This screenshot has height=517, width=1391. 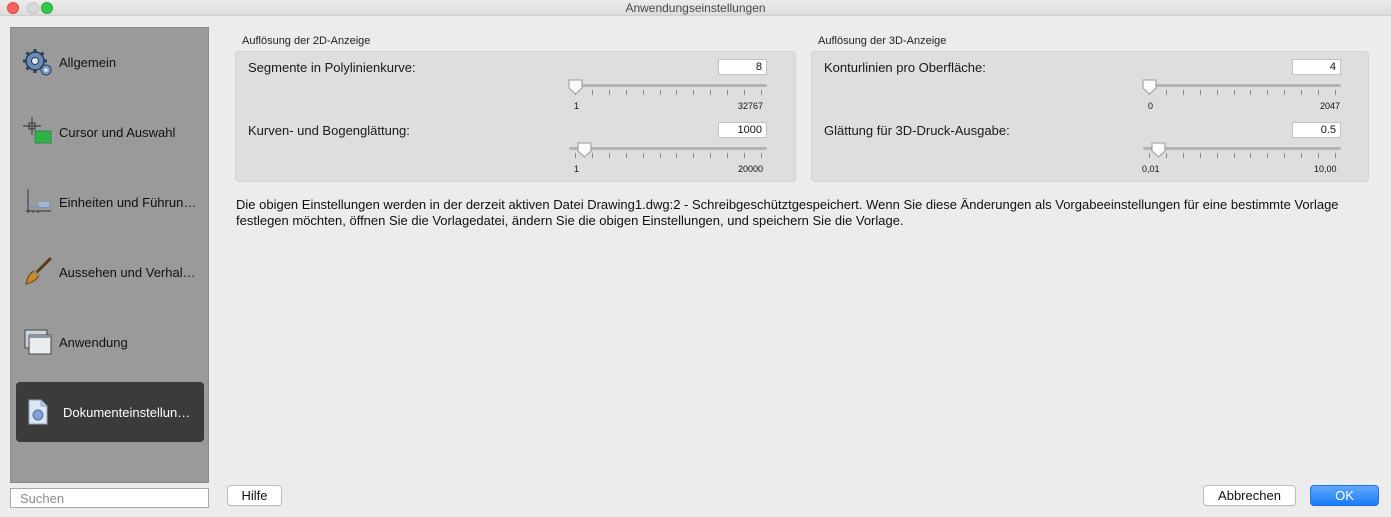 I want to click on segments-min-label: 1, so click(x=577, y=106).